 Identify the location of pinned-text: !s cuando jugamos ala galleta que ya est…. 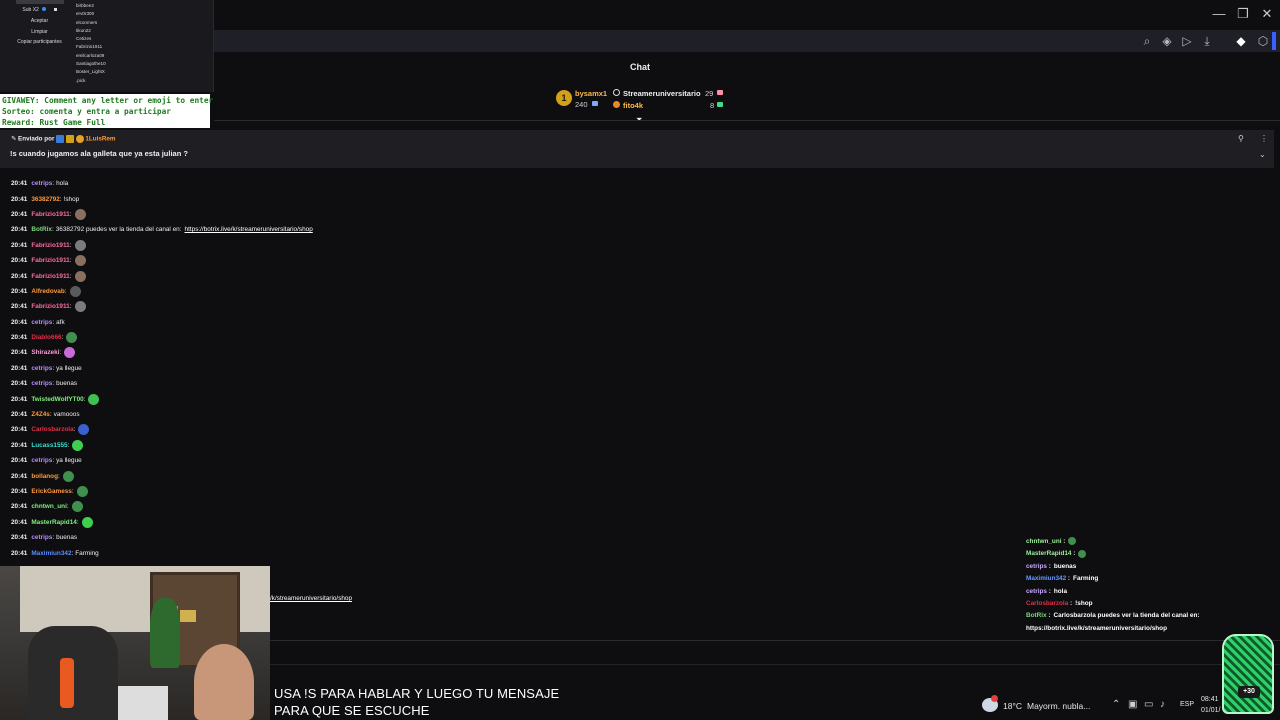
(99, 153).